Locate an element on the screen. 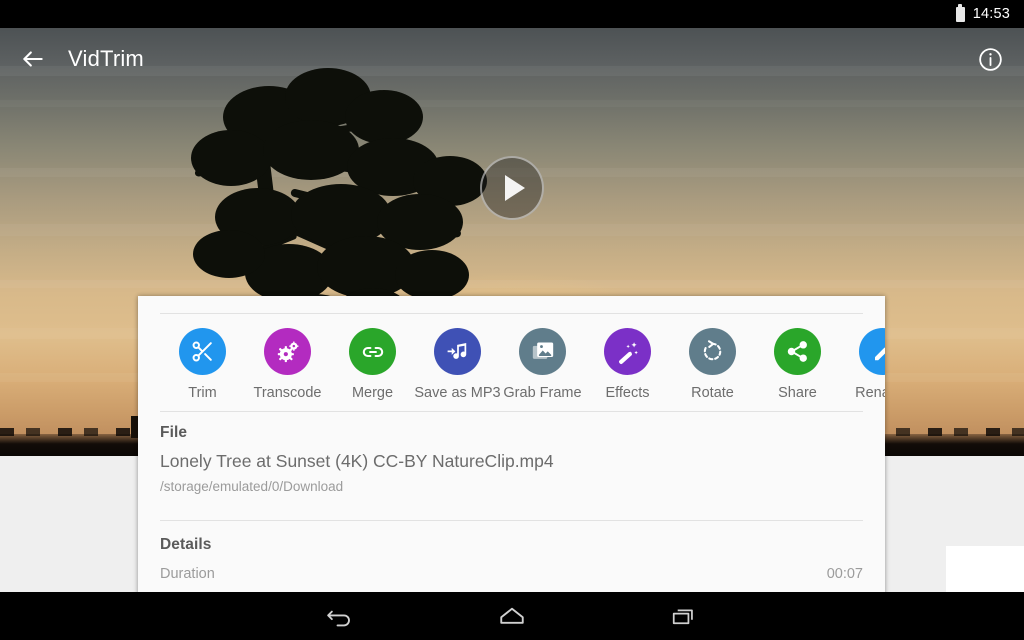  page-title: VidTrim is located at coordinates (106, 58).